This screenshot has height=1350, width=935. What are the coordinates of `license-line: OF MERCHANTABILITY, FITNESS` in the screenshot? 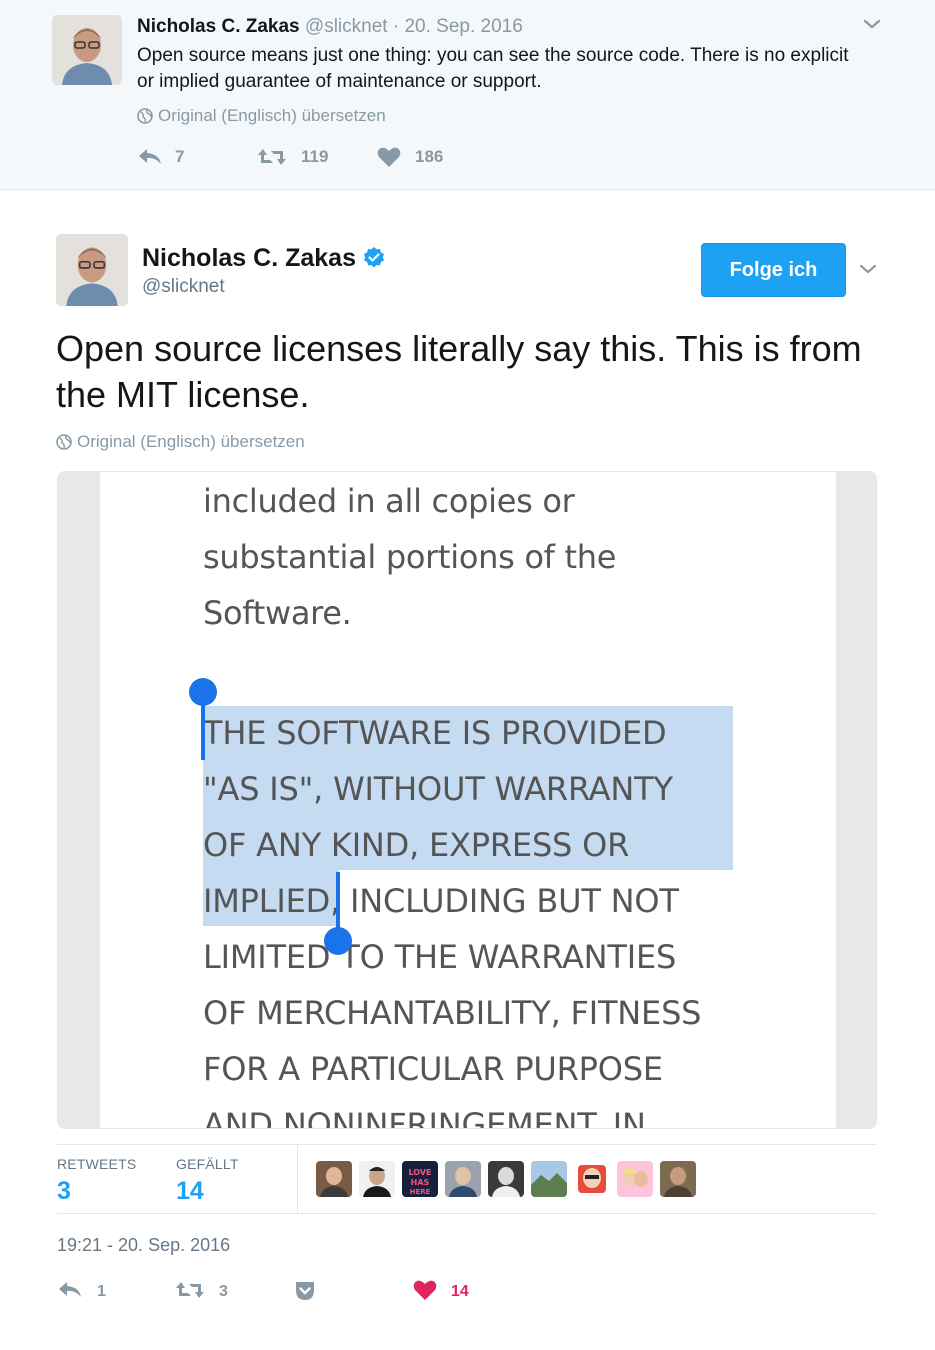 It's located at (452, 1013).